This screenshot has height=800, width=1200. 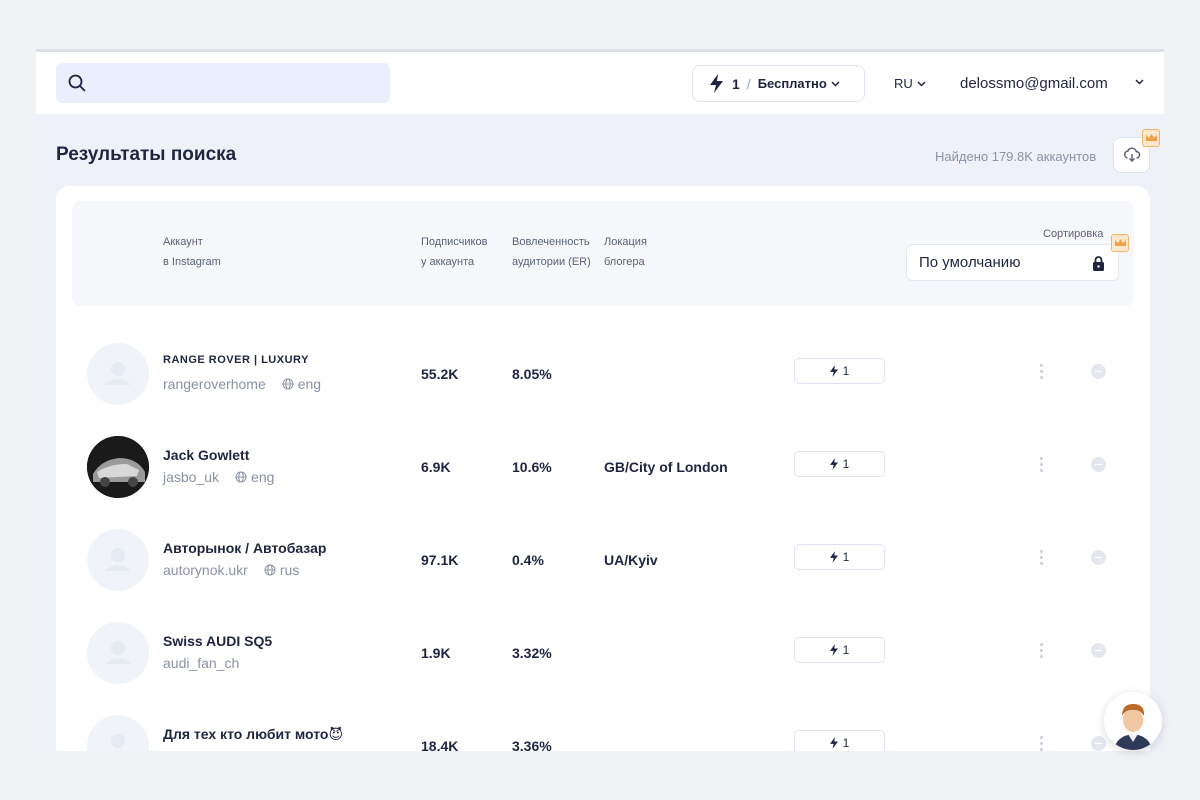 What do you see at coordinates (214, 384) in the screenshot?
I see `account-handle-text: rangeroverhome` at bounding box center [214, 384].